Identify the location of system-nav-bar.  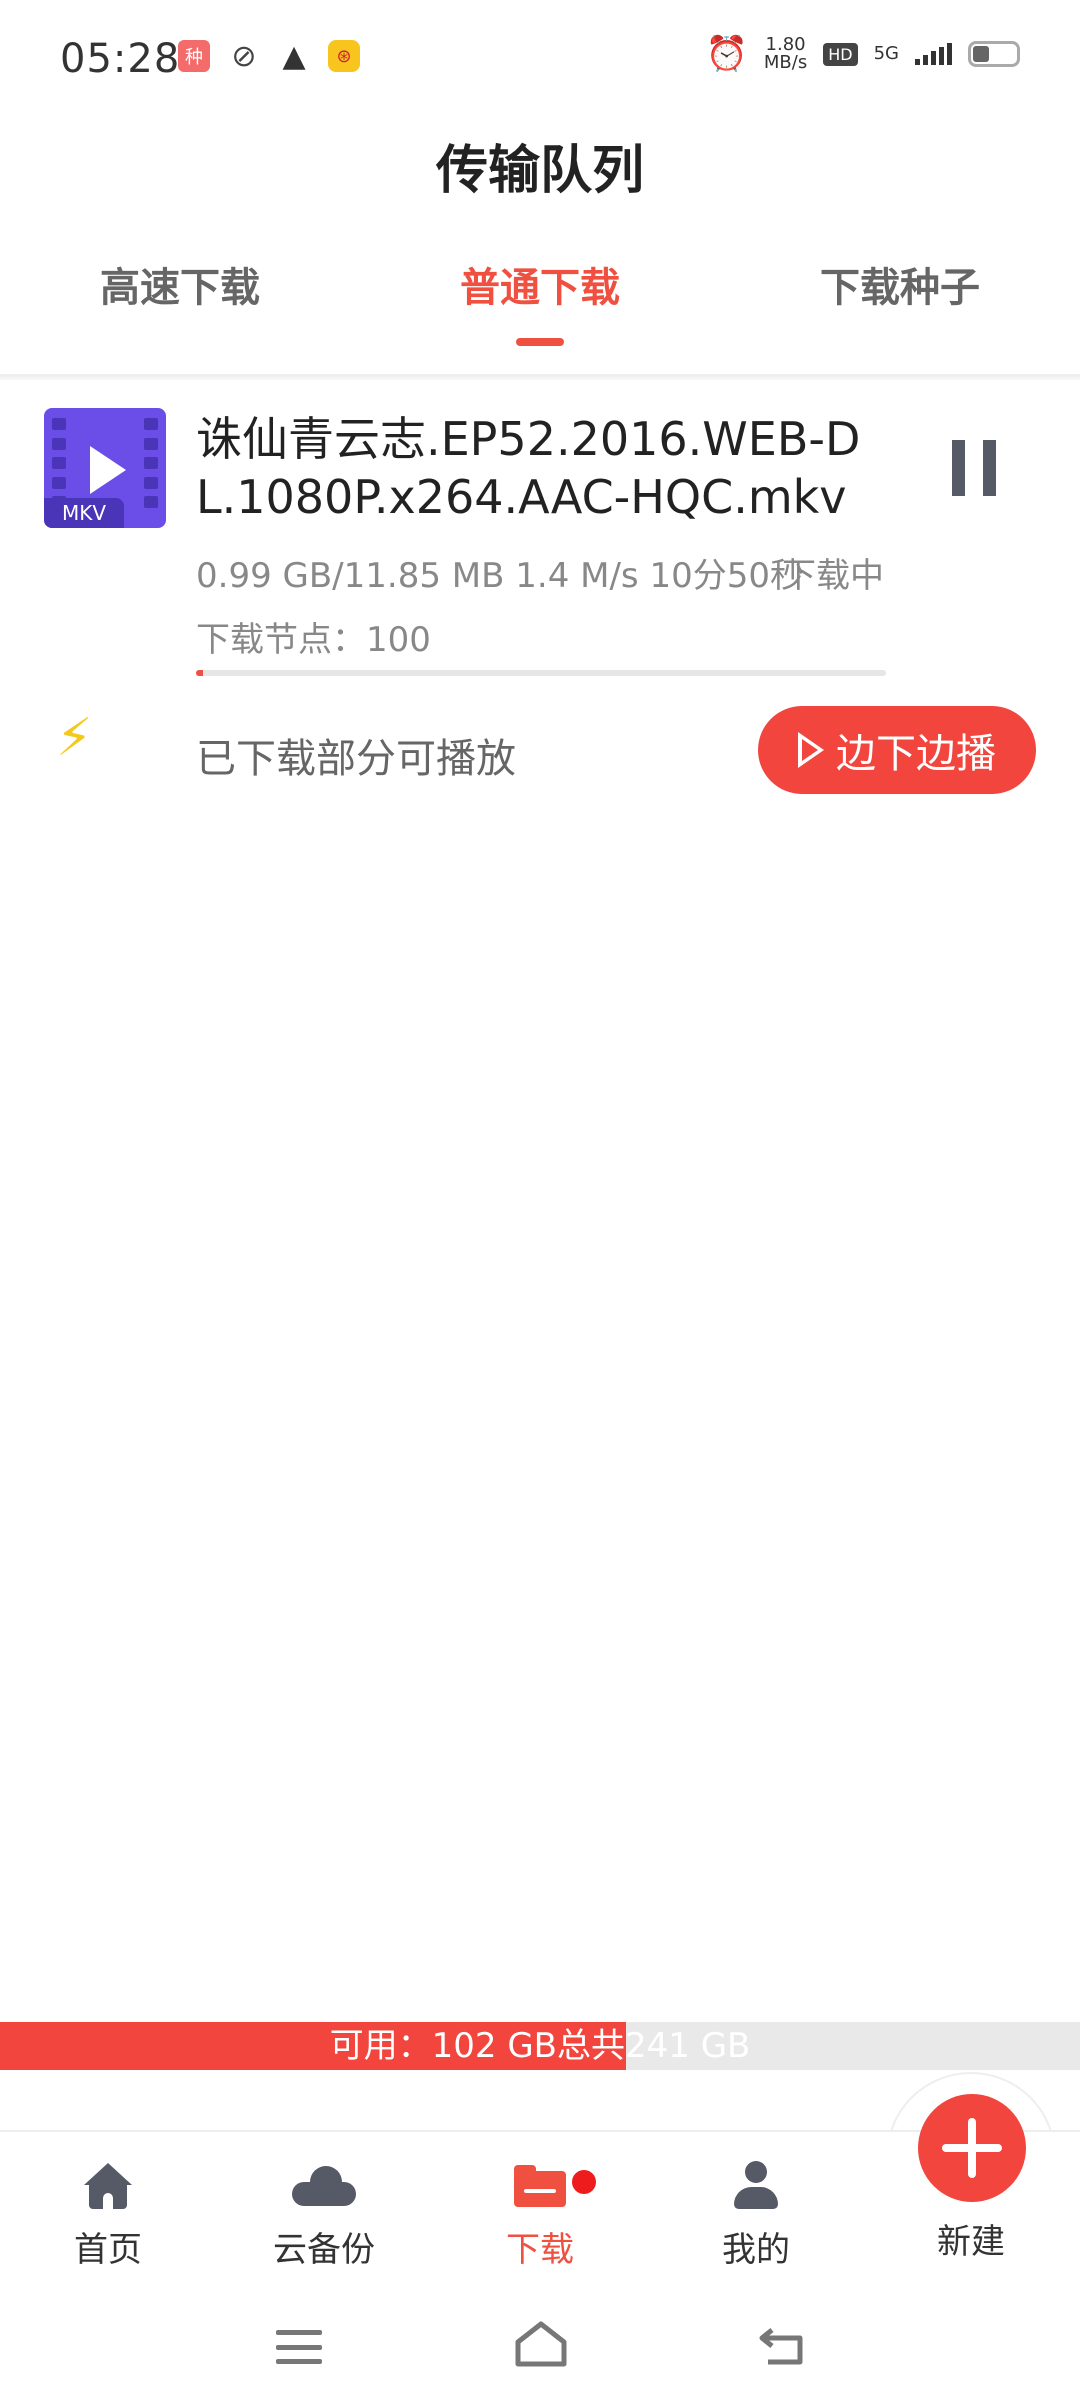
(540, 2345).